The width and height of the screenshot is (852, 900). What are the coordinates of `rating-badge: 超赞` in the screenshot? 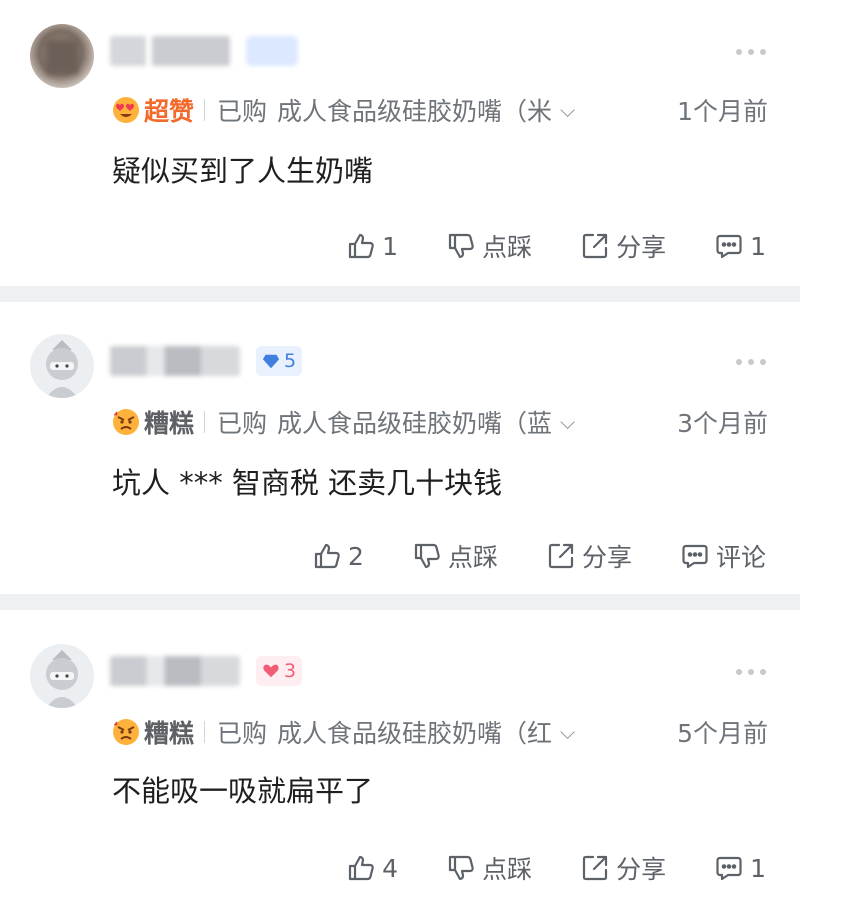 It's located at (153, 110).